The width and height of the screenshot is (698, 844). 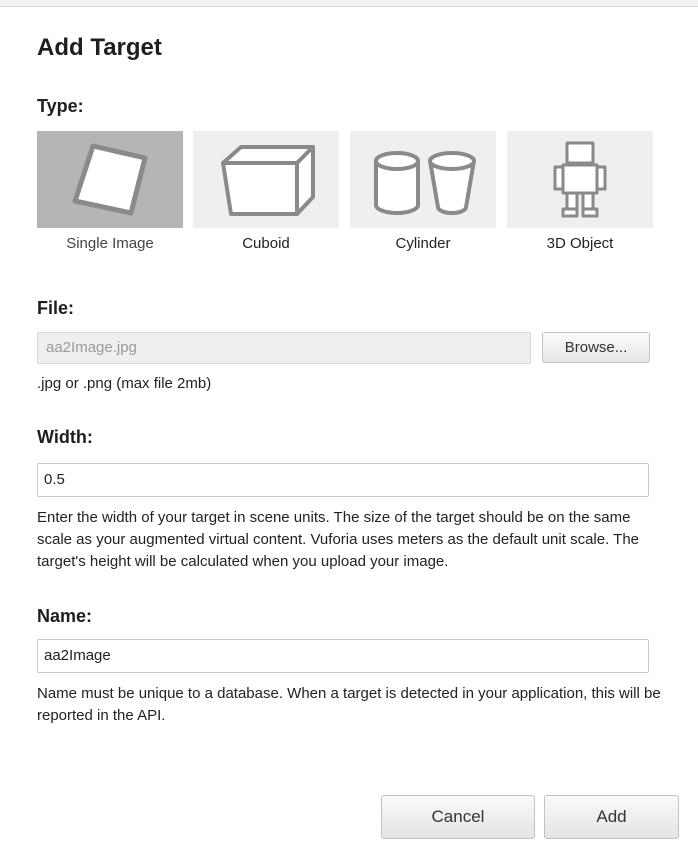 I want to click on type-option-label: 3D Object, so click(x=580, y=243).